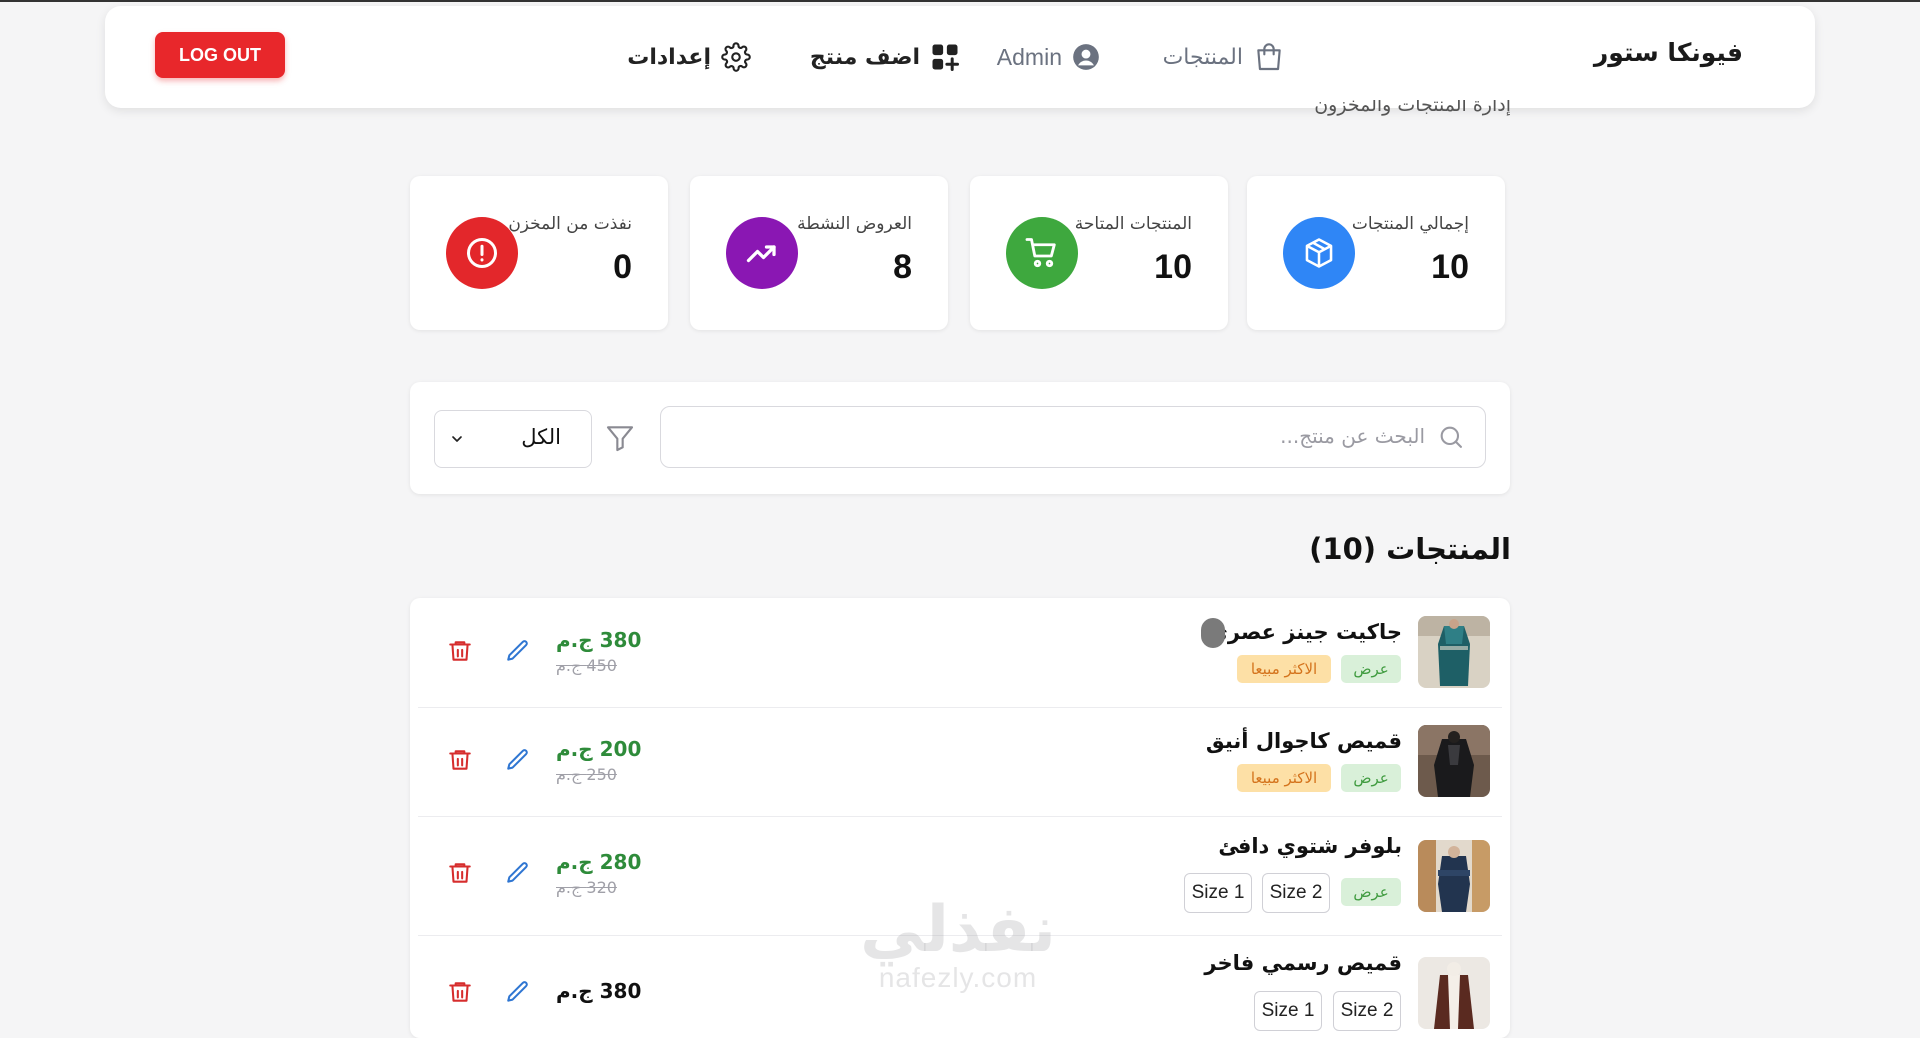 The image size is (1920, 1038). I want to click on nafezly-watermark: نفذلي nafezly.com, so click(958, 946).